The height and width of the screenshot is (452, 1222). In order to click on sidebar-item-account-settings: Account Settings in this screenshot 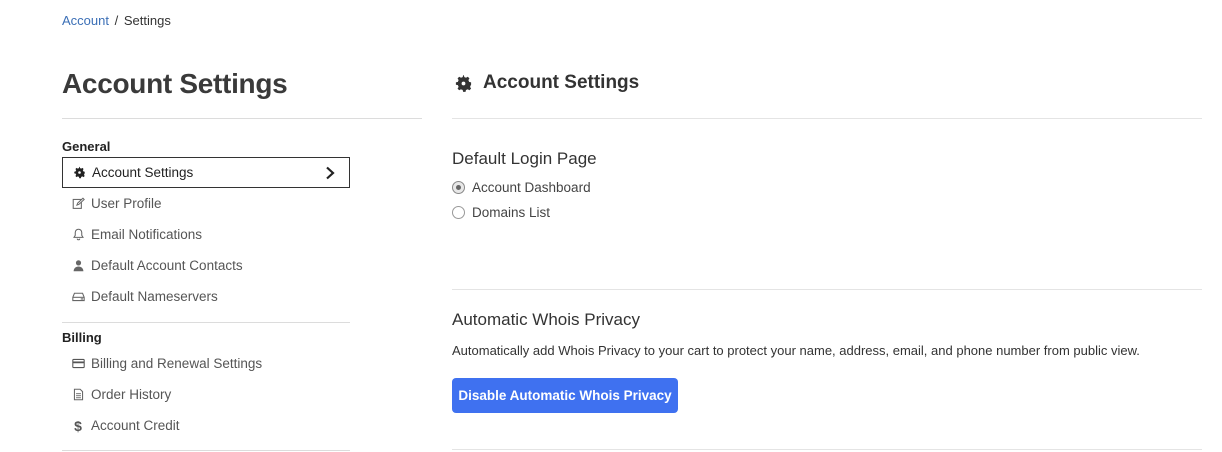, I will do `click(206, 172)`.